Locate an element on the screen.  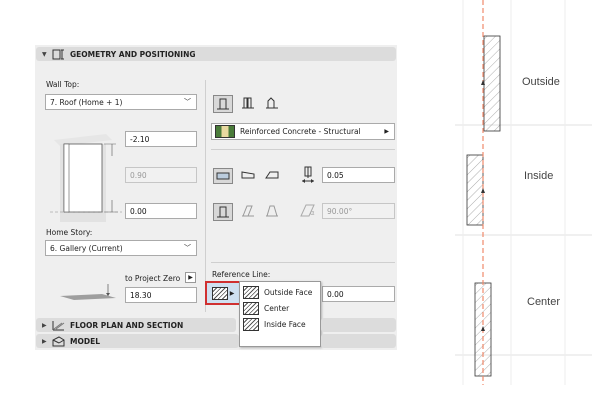
diagram-label-outside: Outside is located at coordinates (541, 82).